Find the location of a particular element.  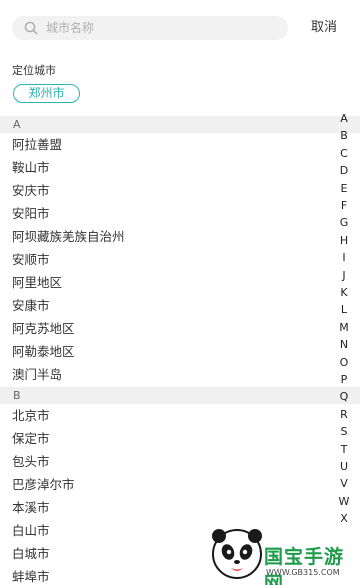

city-item: 鞍山市 is located at coordinates (165, 168).